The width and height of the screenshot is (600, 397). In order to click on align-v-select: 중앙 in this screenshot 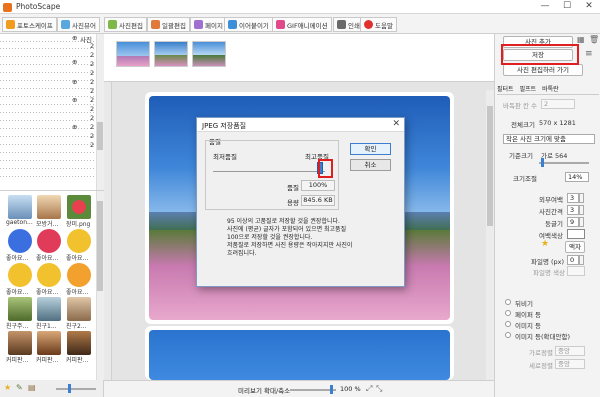, I will do `click(570, 364)`.